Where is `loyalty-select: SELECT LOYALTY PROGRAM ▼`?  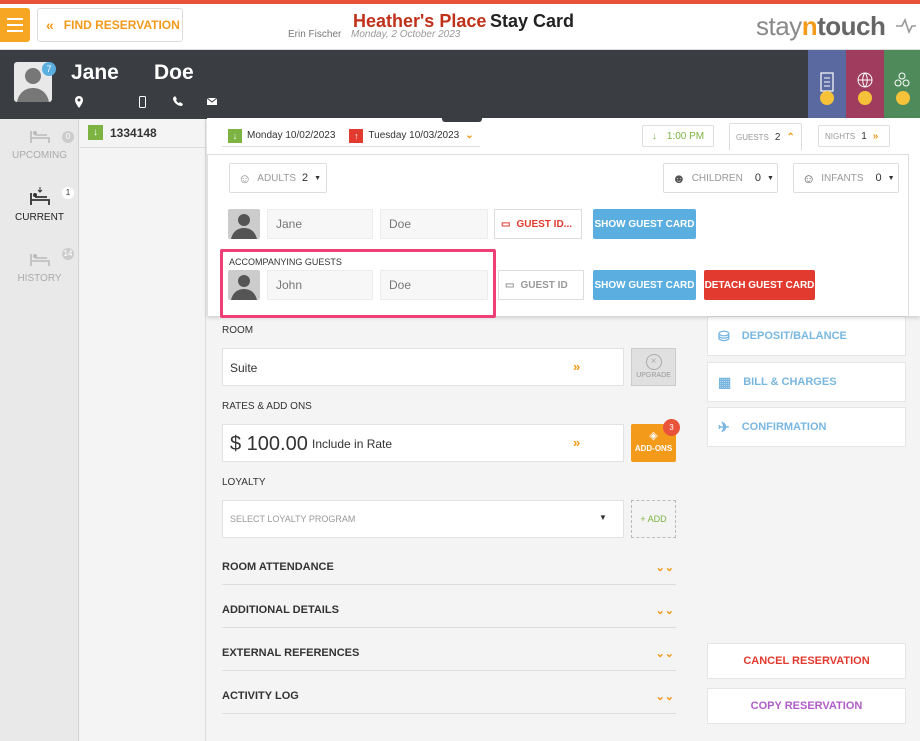 loyalty-select: SELECT LOYALTY PROGRAM ▼ is located at coordinates (423, 519).